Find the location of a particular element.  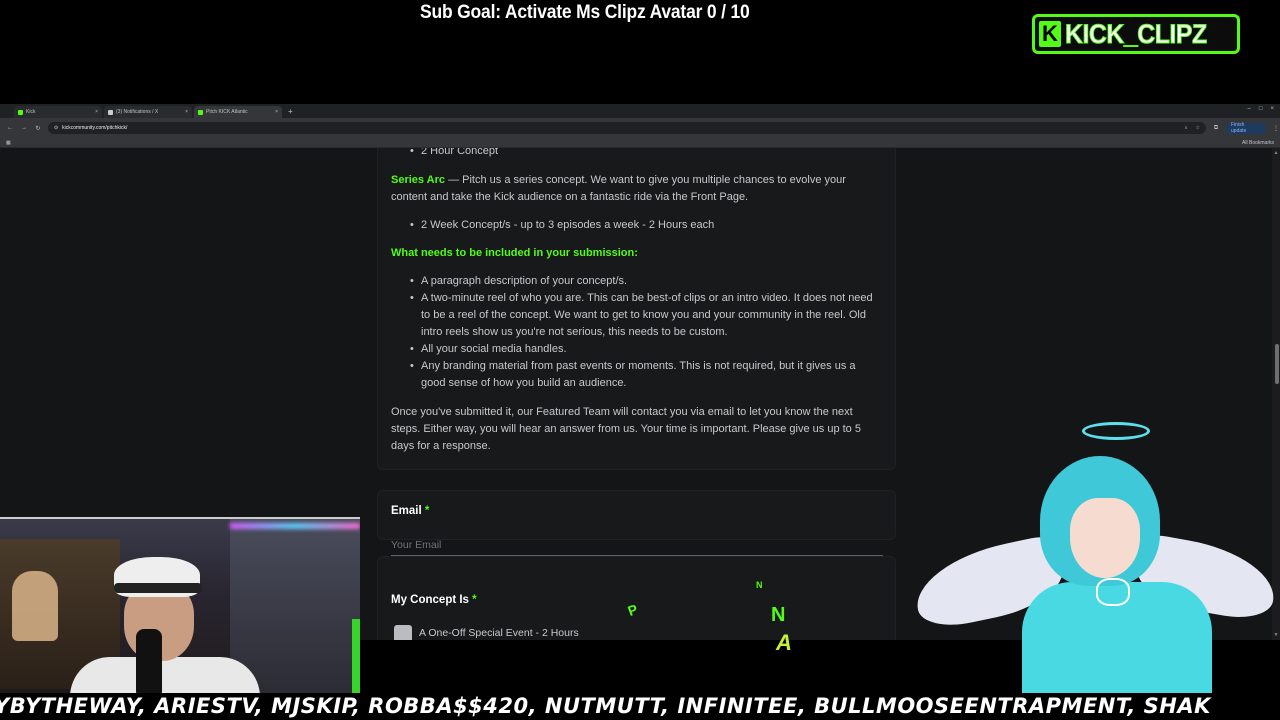

avatar-bow is located at coordinates (1113, 592).